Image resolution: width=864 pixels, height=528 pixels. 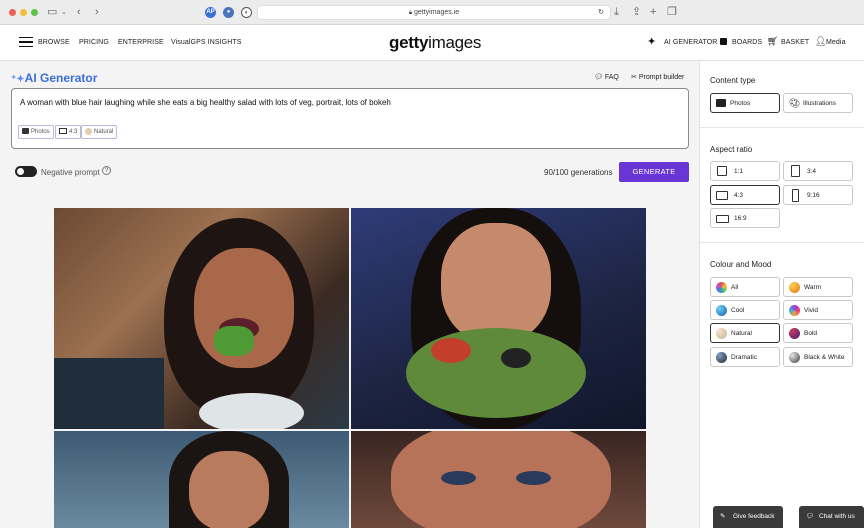 I want to click on user-icon: 👤︎, so click(x=821, y=41).